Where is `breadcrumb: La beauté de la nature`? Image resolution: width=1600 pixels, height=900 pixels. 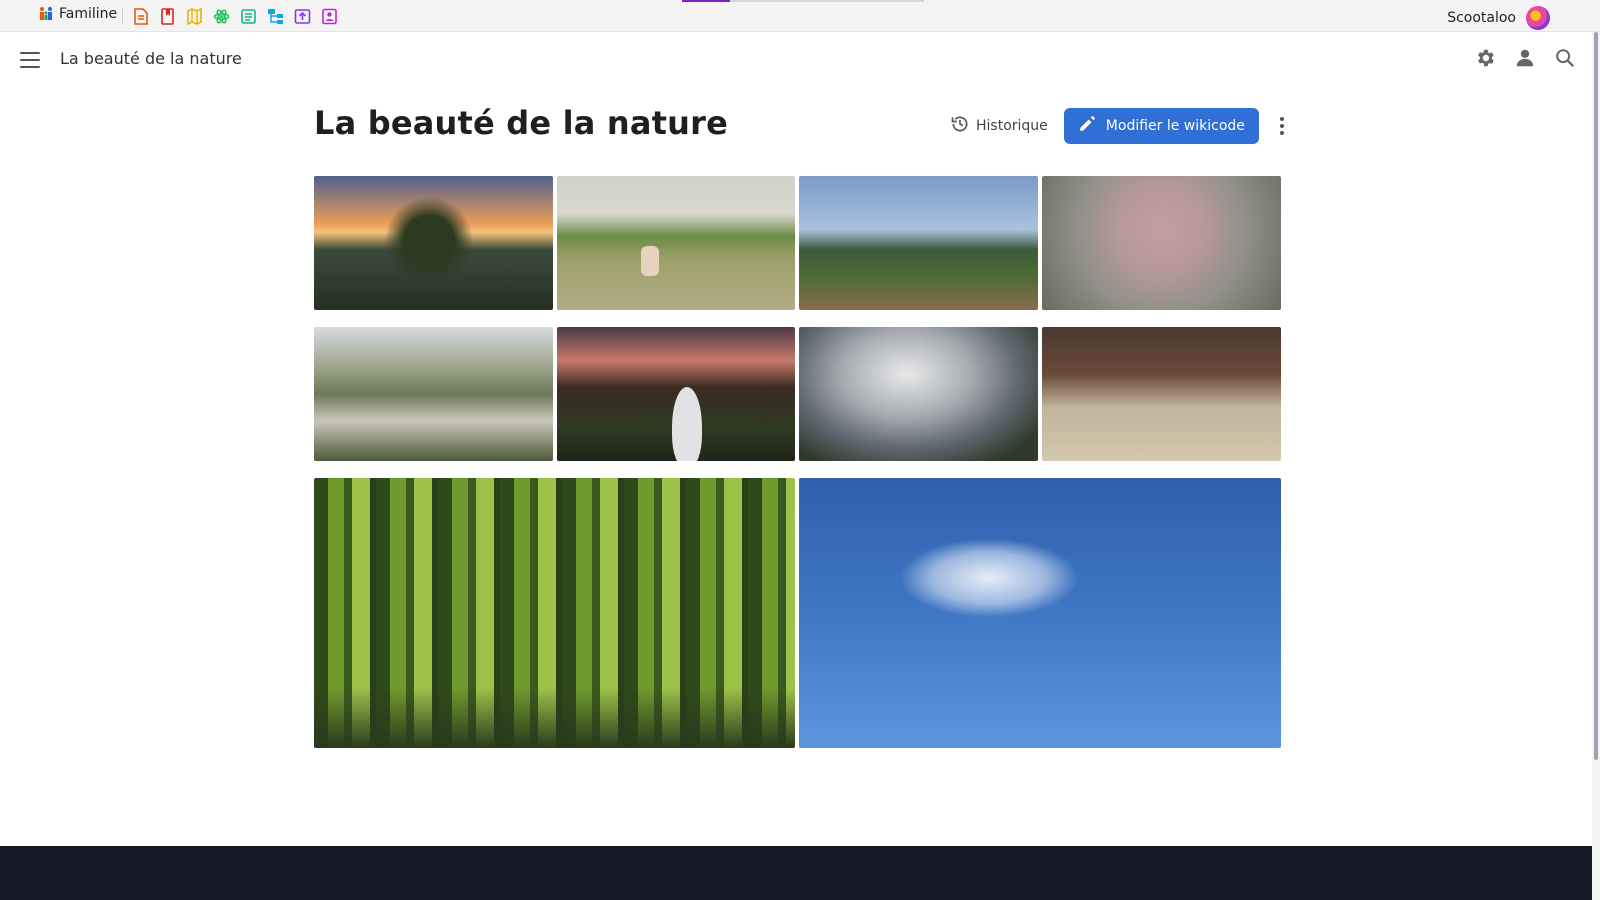 breadcrumb: La beauté de la nature is located at coordinates (151, 58).